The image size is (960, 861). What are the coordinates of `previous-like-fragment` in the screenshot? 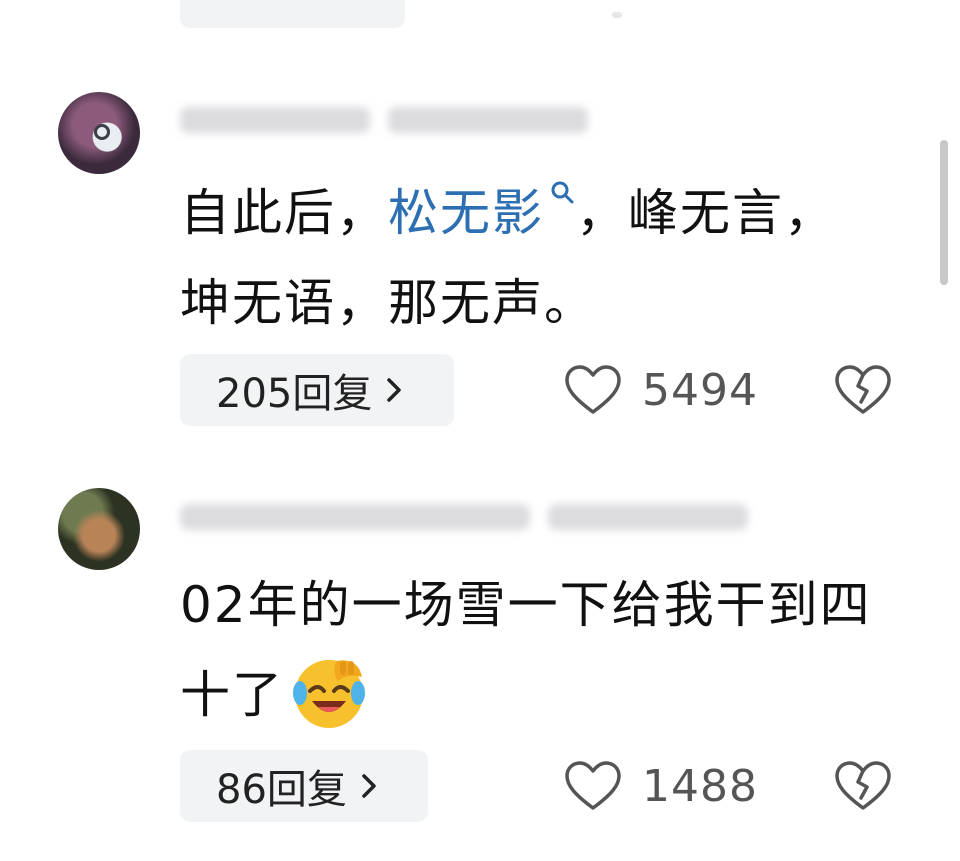 It's located at (617, 15).